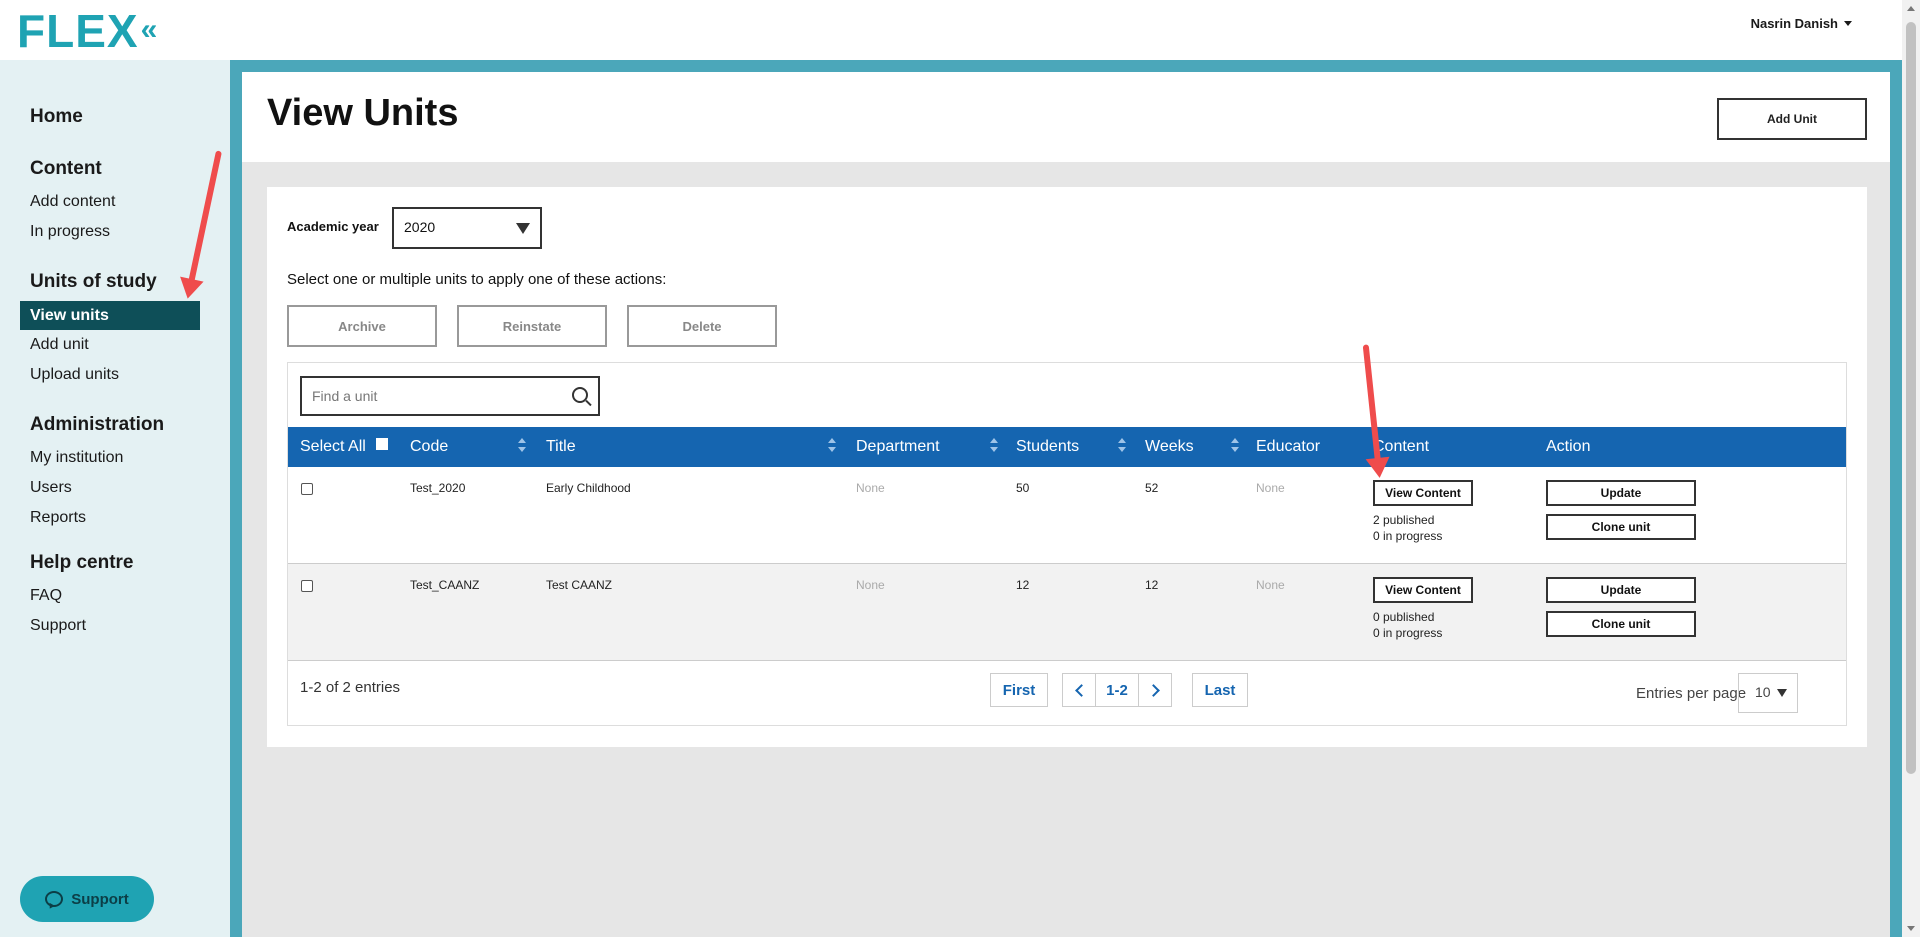  Describe the element at coordinates (579, 585) in the screenshot. I see `cell-title: Test CAANZ` at that location.